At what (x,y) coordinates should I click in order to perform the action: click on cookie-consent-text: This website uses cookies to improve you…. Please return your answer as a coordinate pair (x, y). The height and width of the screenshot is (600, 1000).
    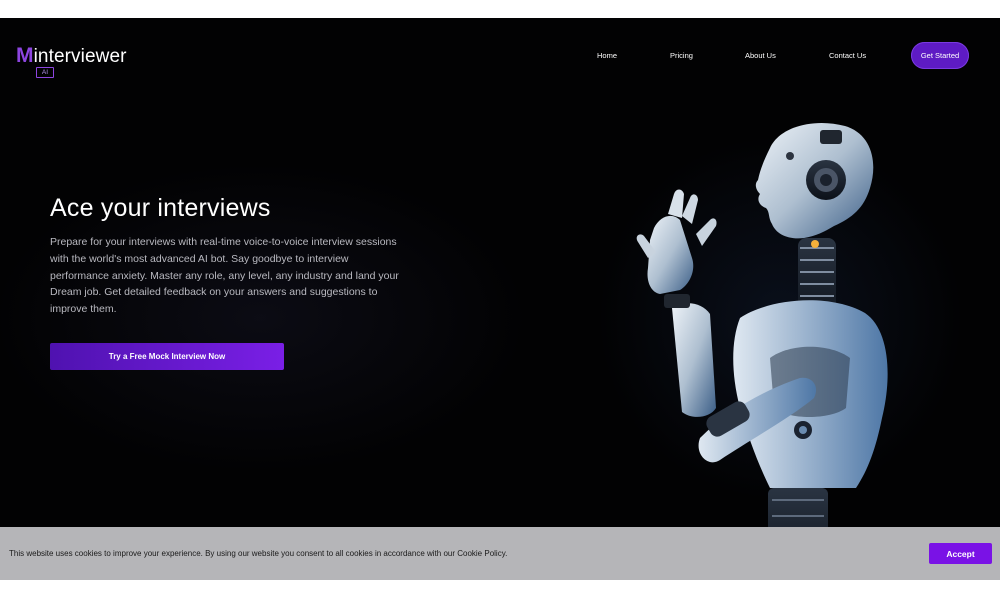
    Looking at the image, I should click on (258, 553).